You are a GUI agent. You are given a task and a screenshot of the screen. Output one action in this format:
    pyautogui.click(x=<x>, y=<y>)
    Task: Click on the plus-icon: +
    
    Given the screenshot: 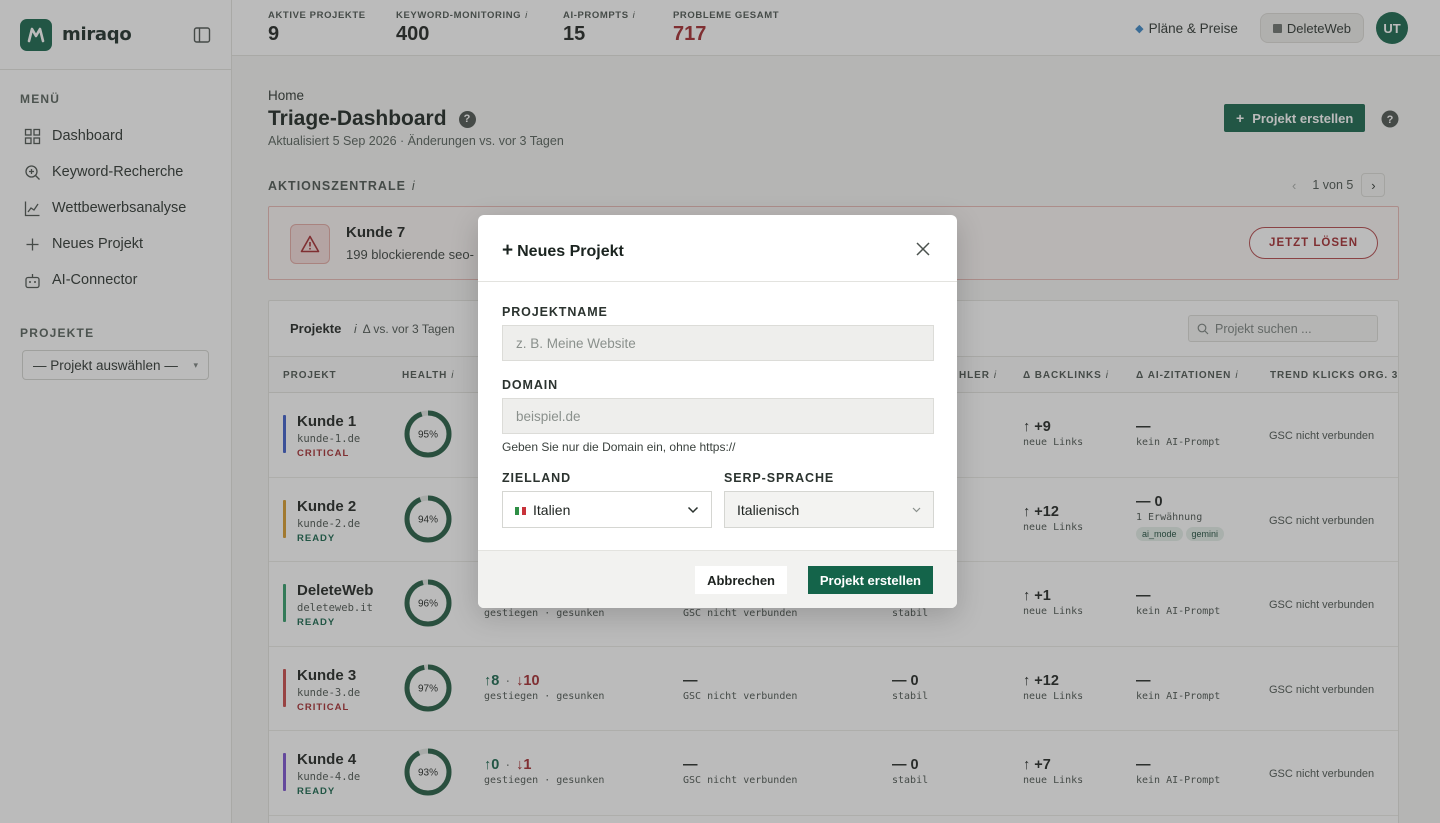 What is the action you would take?
    pyautogui.click(x=508, y=250)
    